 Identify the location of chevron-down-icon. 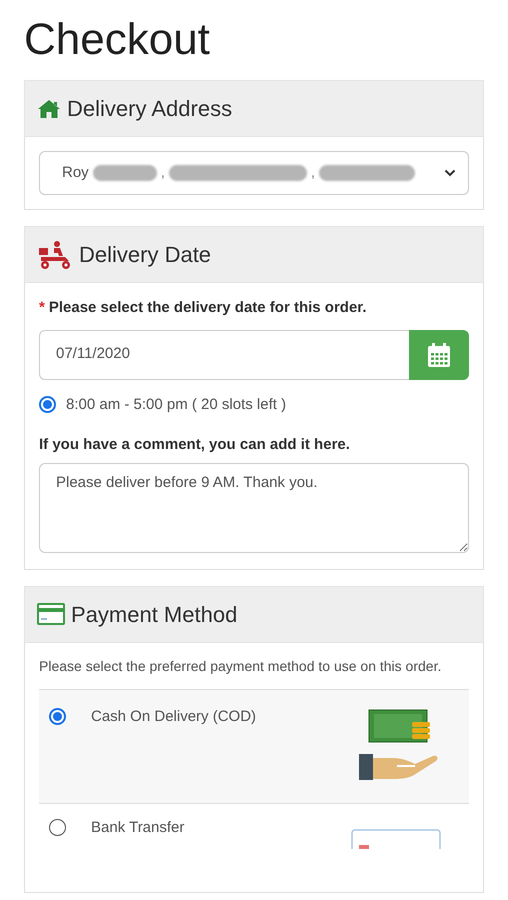
(450, 173).